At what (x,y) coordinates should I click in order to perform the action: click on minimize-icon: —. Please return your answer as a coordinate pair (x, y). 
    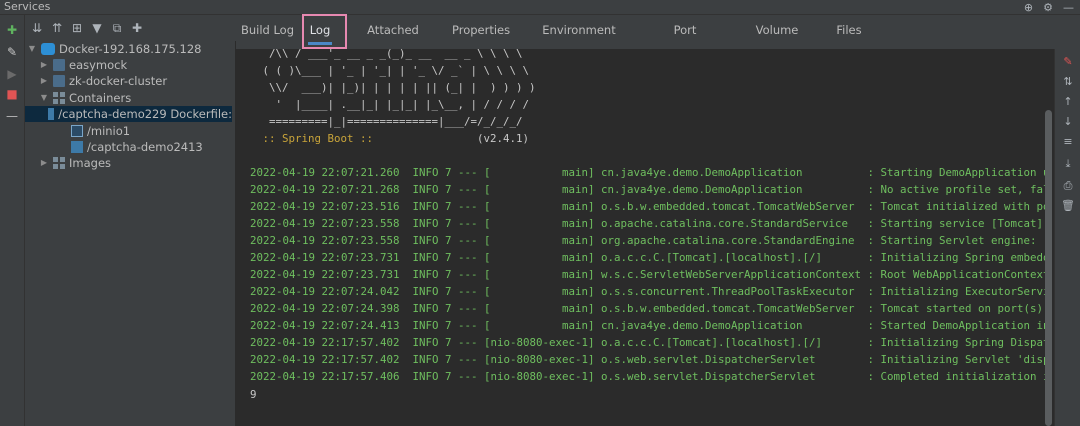
    Looking at the image, I should click on (1068, 7).